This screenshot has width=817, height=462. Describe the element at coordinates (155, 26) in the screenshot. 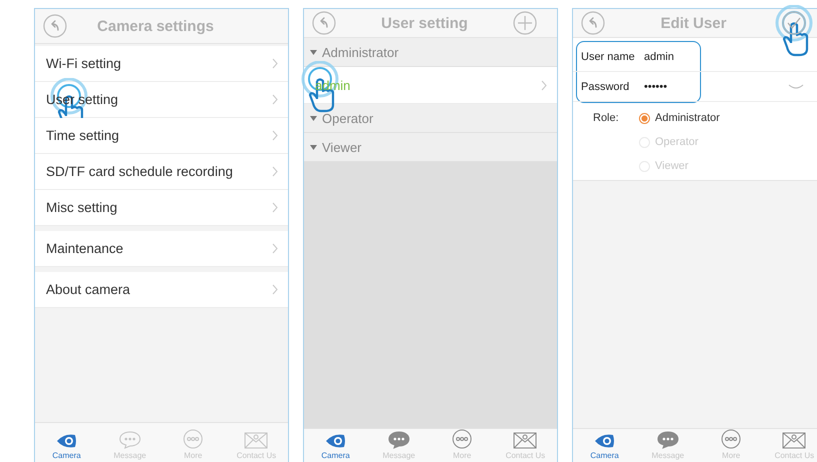

I see `screen-title: Camera settings` at that location.